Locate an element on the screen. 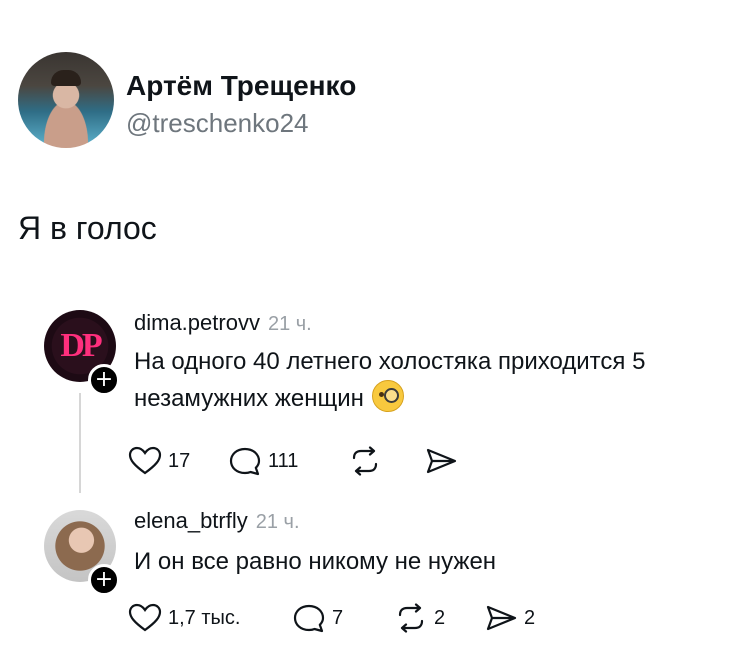  face-with-monocle-emoji is located at coordinates (387, 396).